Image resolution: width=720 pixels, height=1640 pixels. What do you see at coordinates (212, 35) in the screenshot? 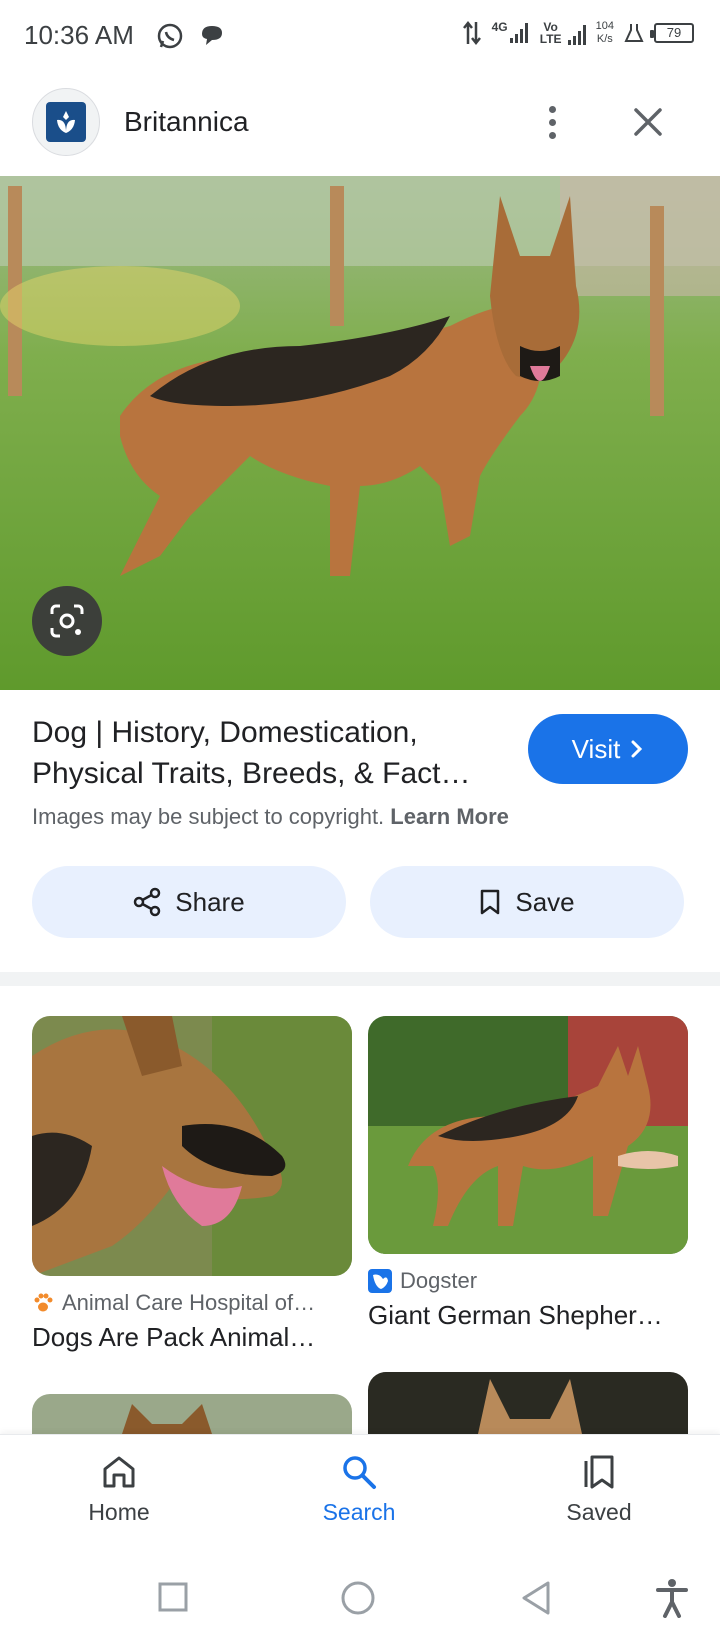
I see `chat-bubble-icon` at bounding box center [212, 35].